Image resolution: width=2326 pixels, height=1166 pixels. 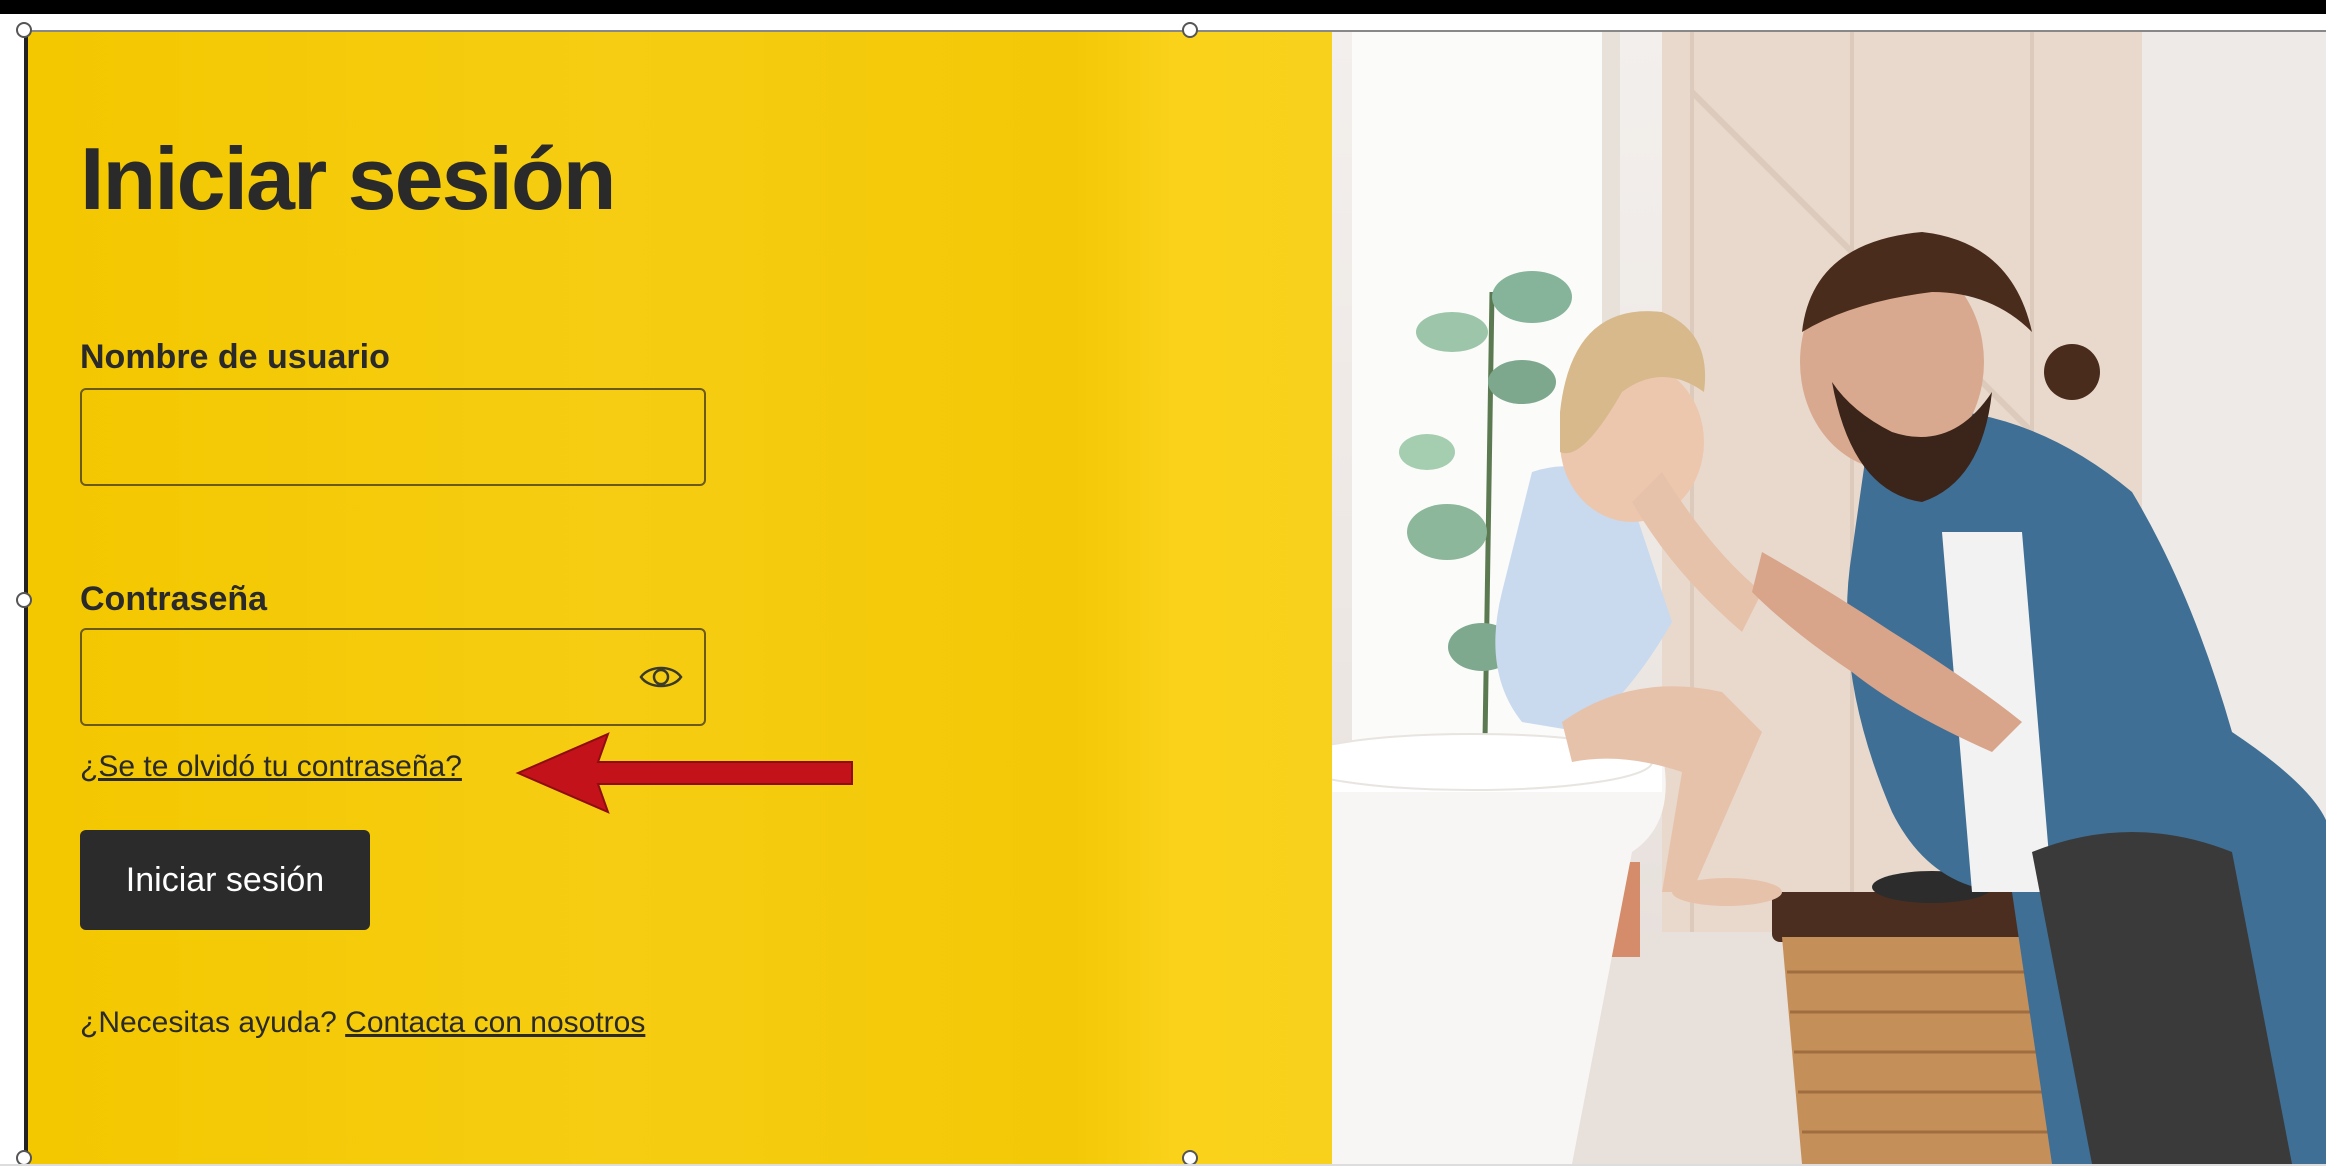 What do you see at coordinates (393, 677) in the screenshot?
I see `password-input` at bounding box center [393, 677].